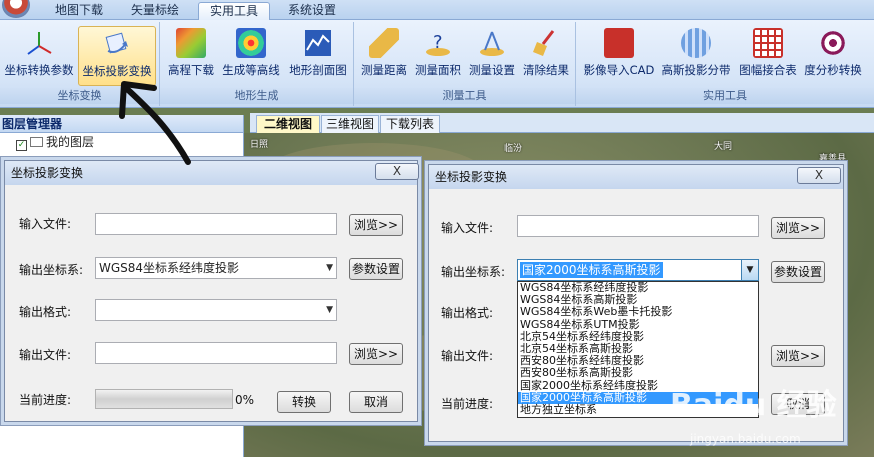  Describe the element at coordinates (464, 96) in the screenshot. I see `group-label-measure: 测量工具` at that location.